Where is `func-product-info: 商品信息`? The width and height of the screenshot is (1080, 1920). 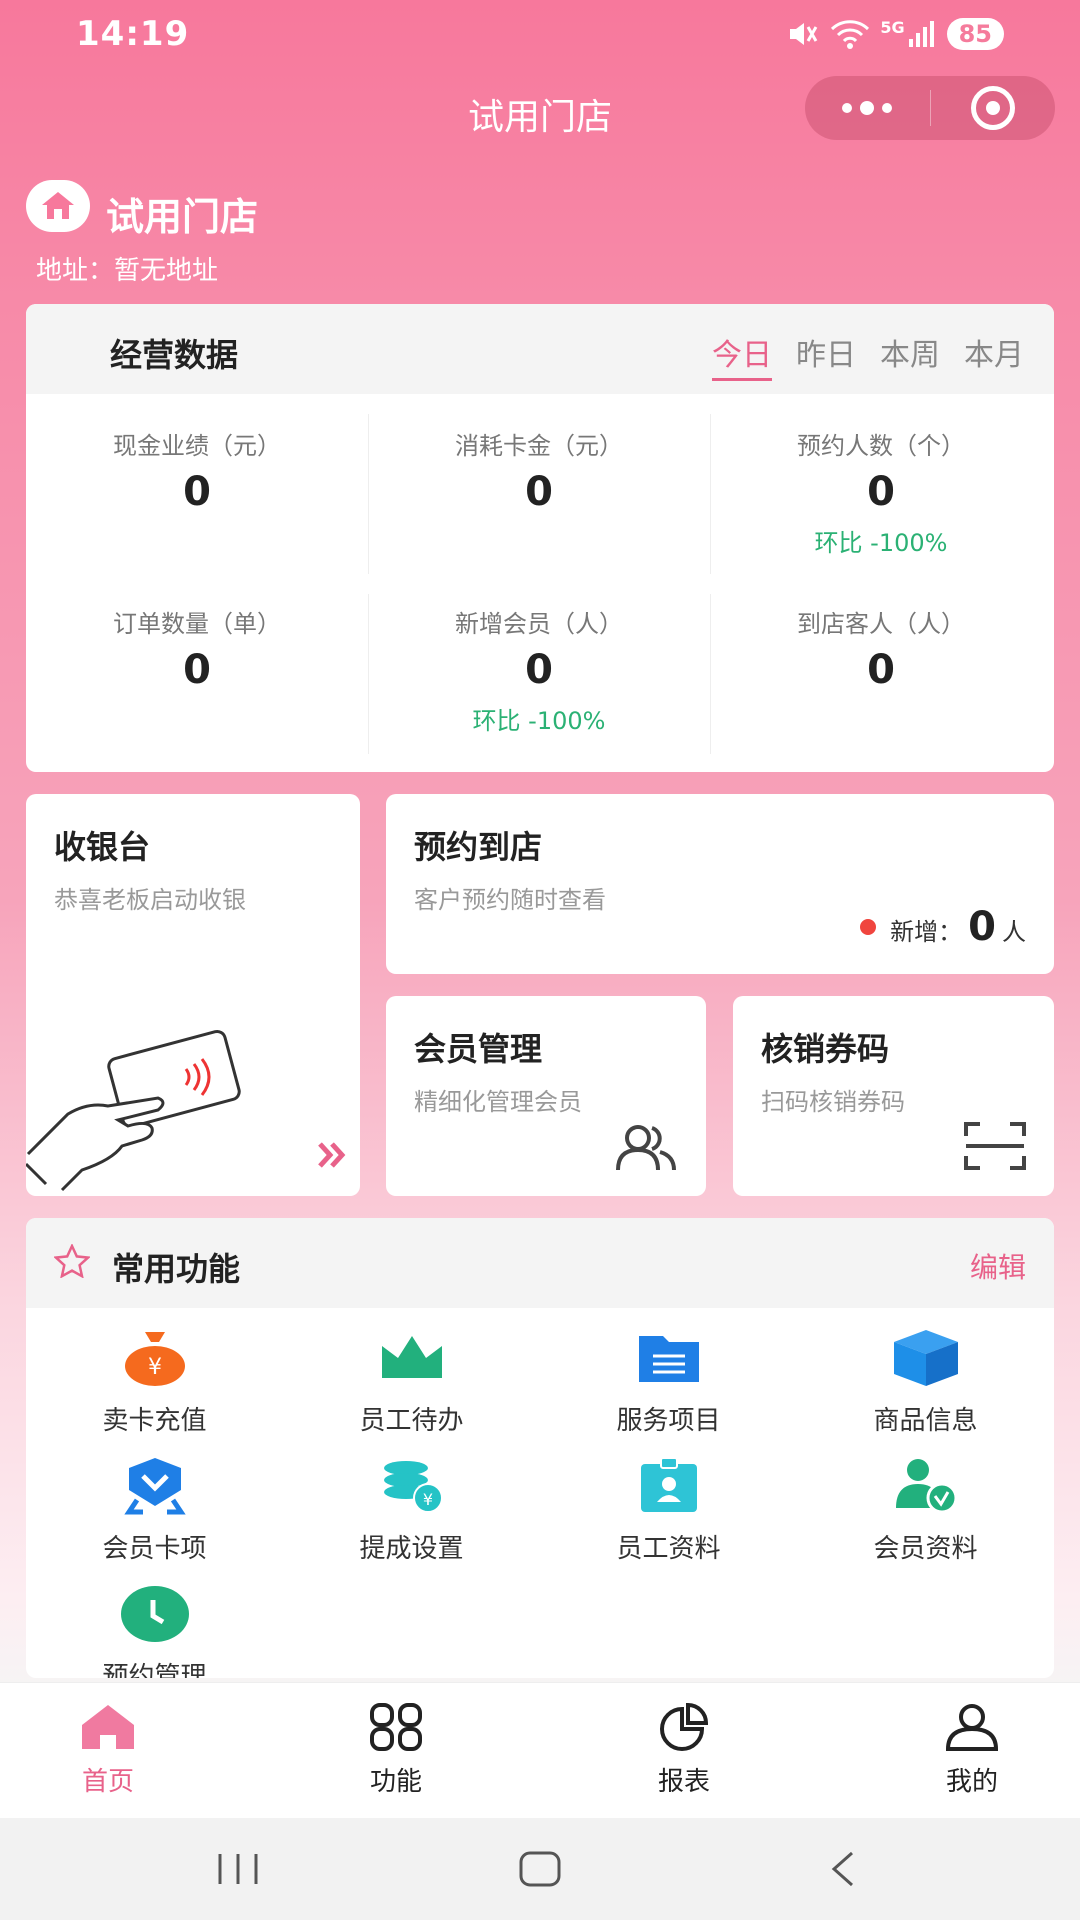 func-product-info: 商品信息 is located at coordinates (925, 1382).